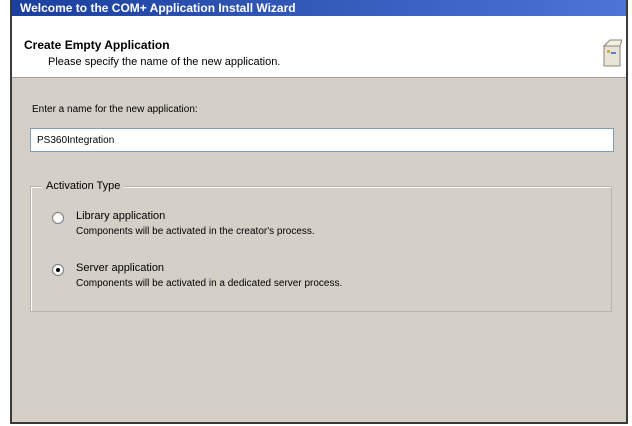 This screenshot has width=632, height=426. What do you see at coordinates (322, 140) in the screenshot?
I see `application-name-input` at bounding box center [322, 140].